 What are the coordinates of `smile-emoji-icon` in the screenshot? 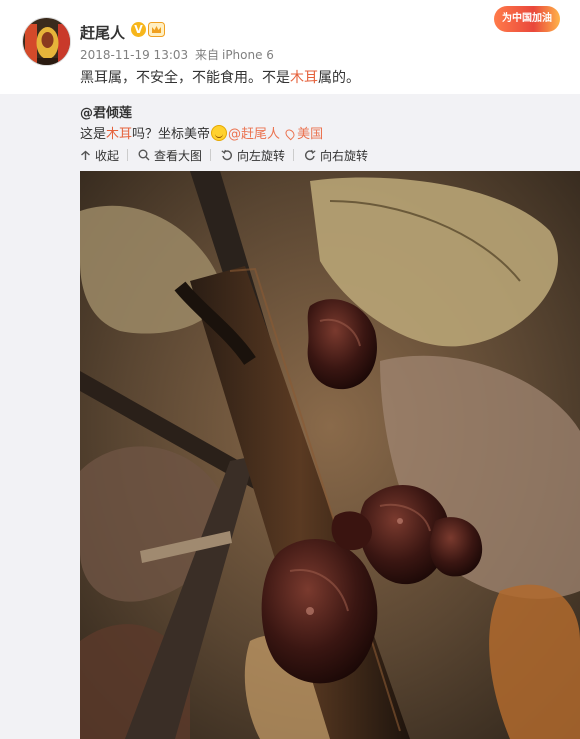 It's located at (219, 133).